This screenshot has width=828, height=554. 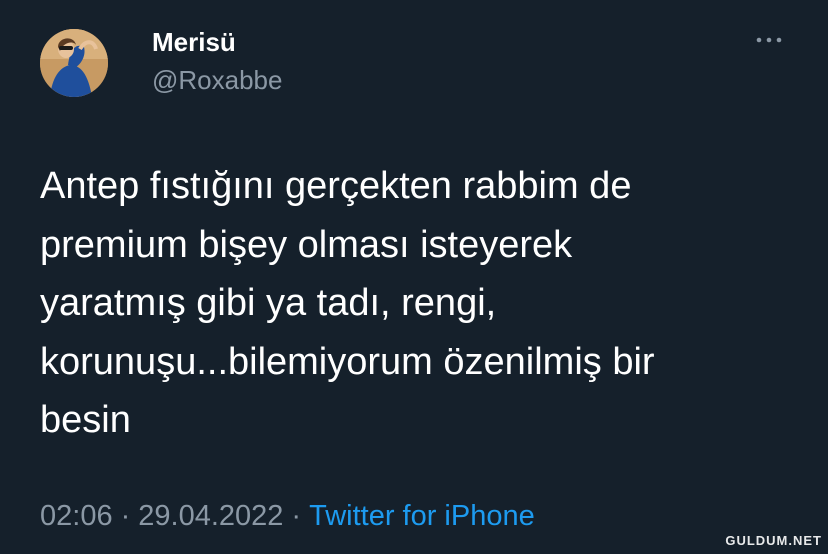 I want to click on more-horizontal-icon, so click(x=769, y=40).